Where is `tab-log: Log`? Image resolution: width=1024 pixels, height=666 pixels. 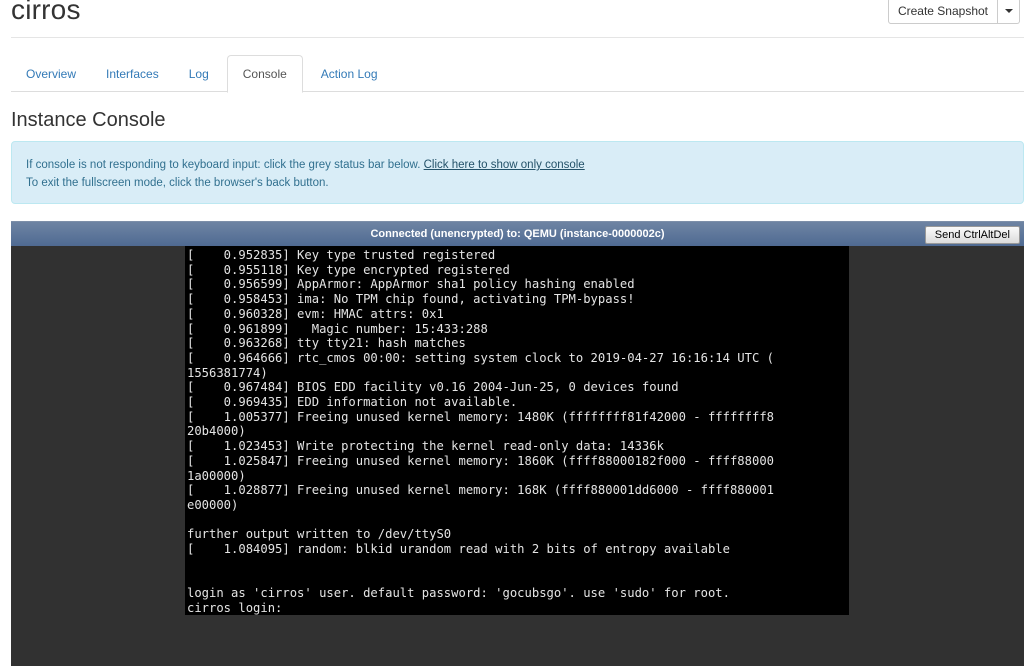 tab-log: Log is located at coordinates (199, 73).